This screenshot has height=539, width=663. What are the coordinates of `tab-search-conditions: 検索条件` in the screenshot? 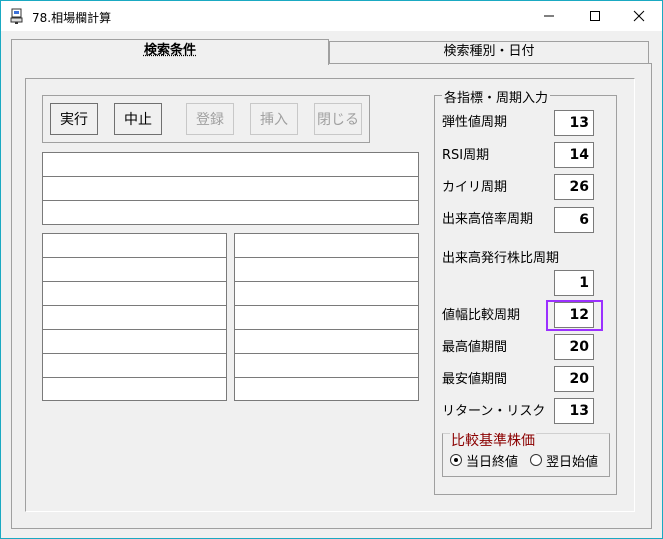 It's located at (170, 52).